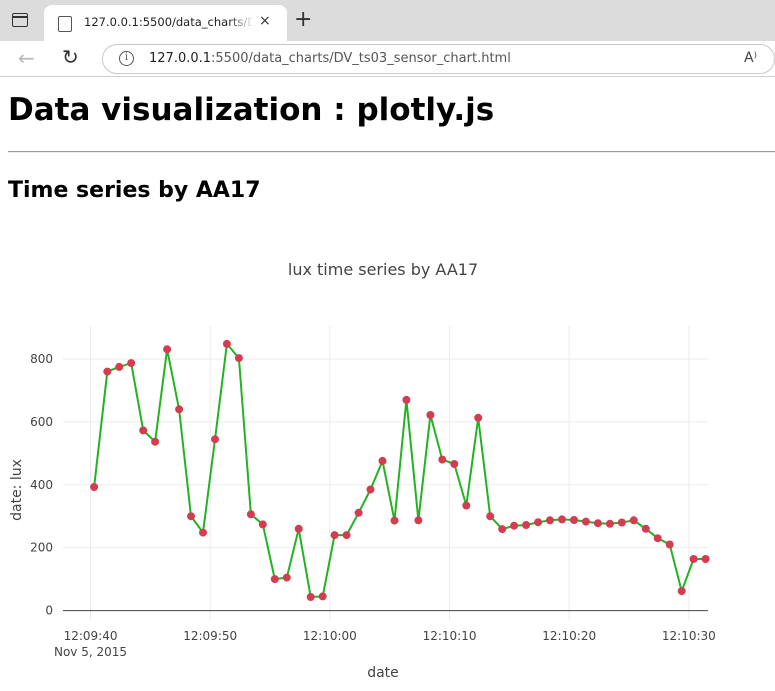 The image size is (775, 691). What do you see at coordinates (41, 548) in the screenshot?
I see `y-tick-label: 200` at bounding box center [41, 548].